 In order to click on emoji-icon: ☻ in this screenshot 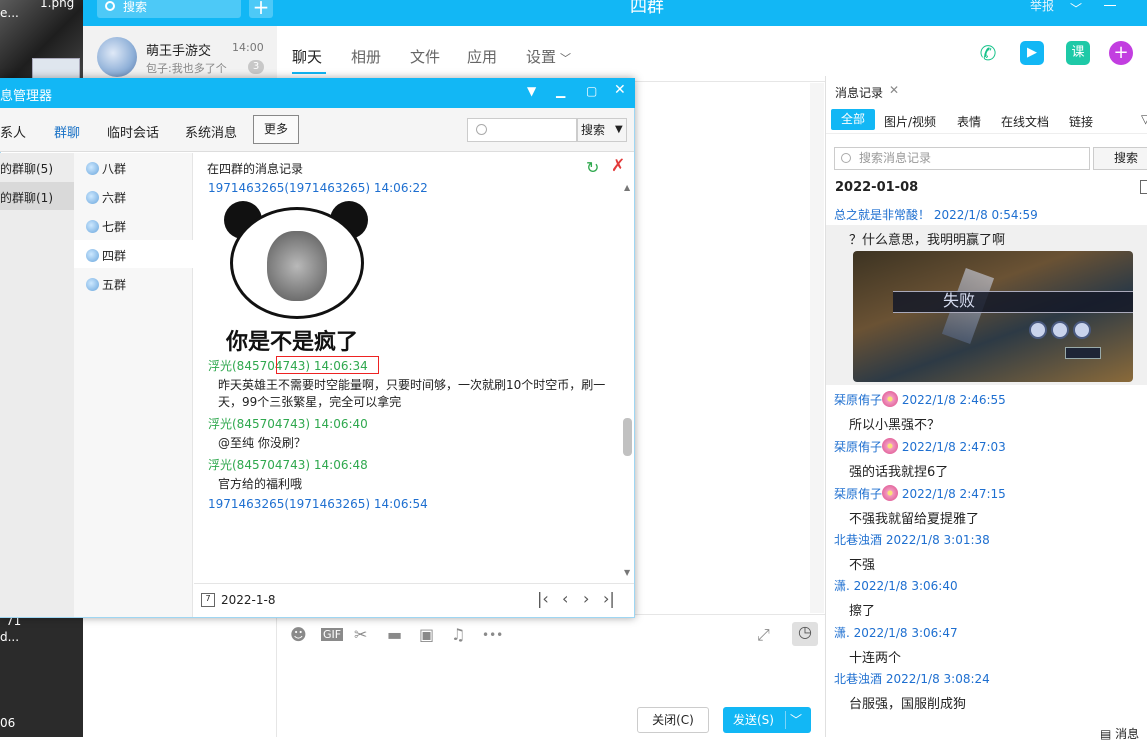, I will do `click(298, 634)`.